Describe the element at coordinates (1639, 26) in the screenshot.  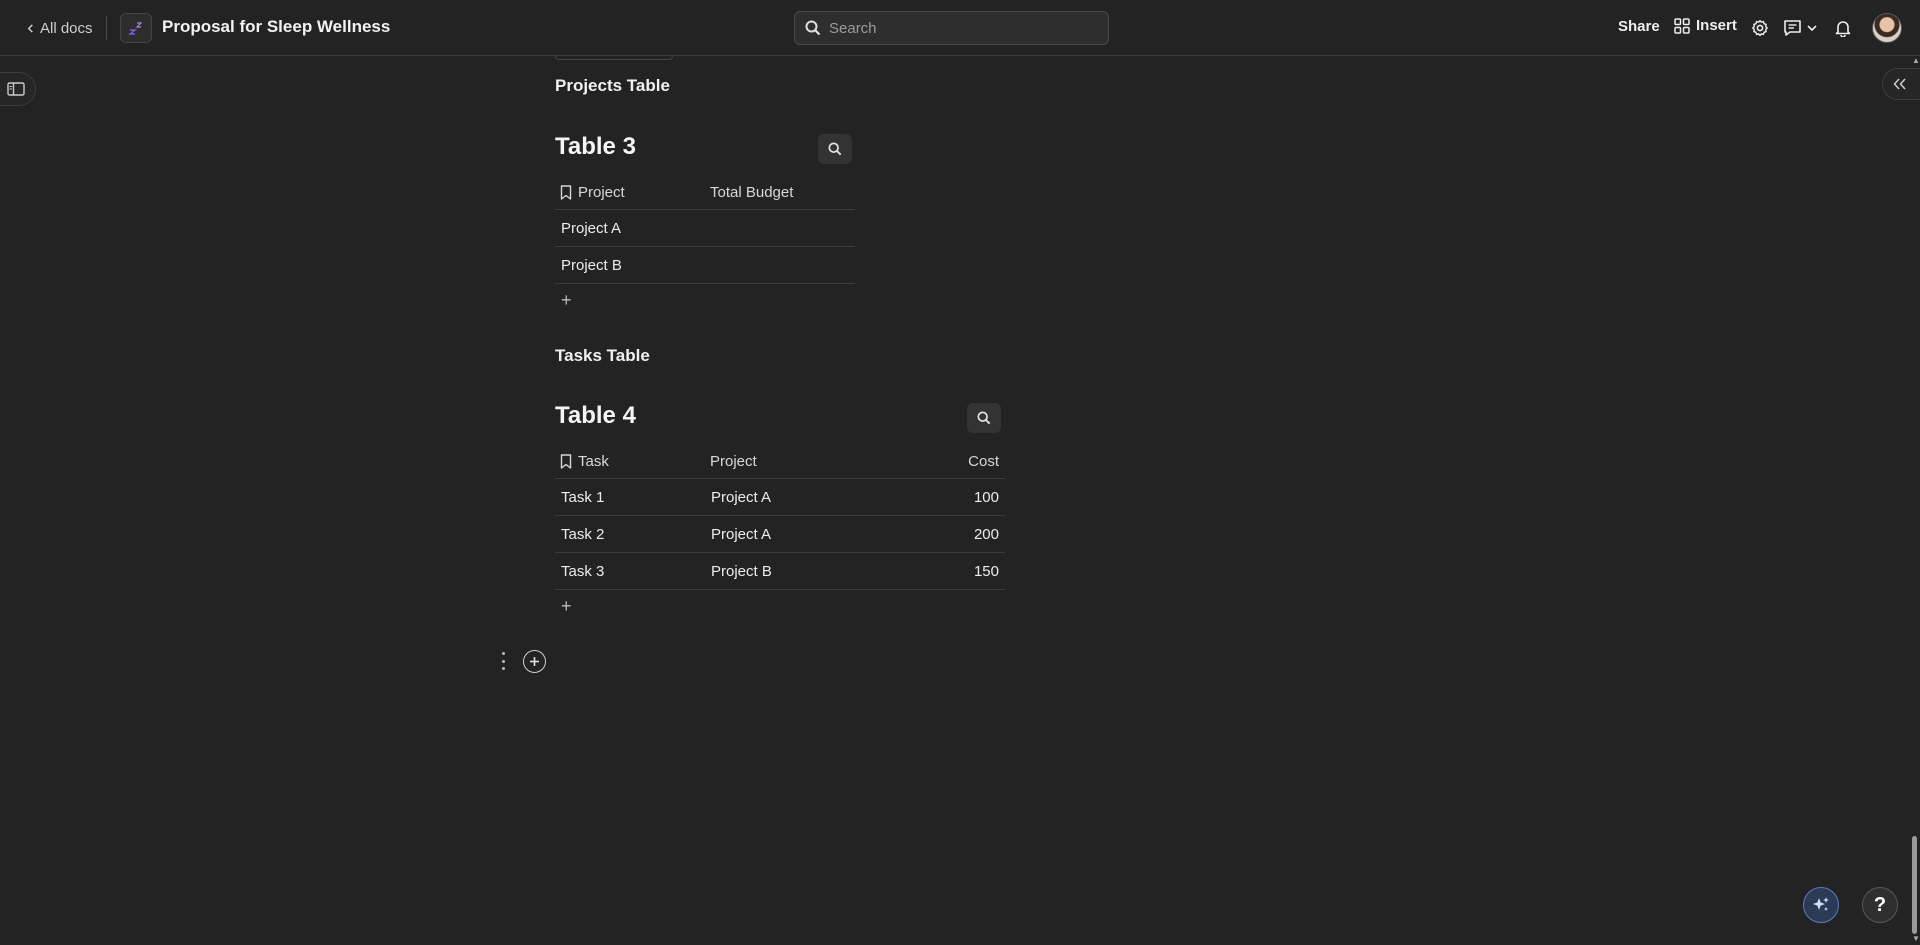
I see `share-button: Share` at that location.